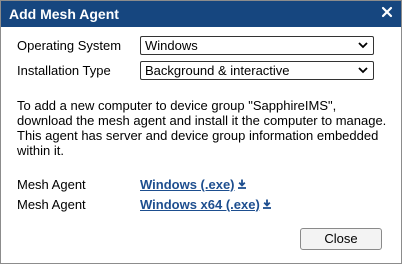  I want to click on close-button: Close, so click(341, 239).